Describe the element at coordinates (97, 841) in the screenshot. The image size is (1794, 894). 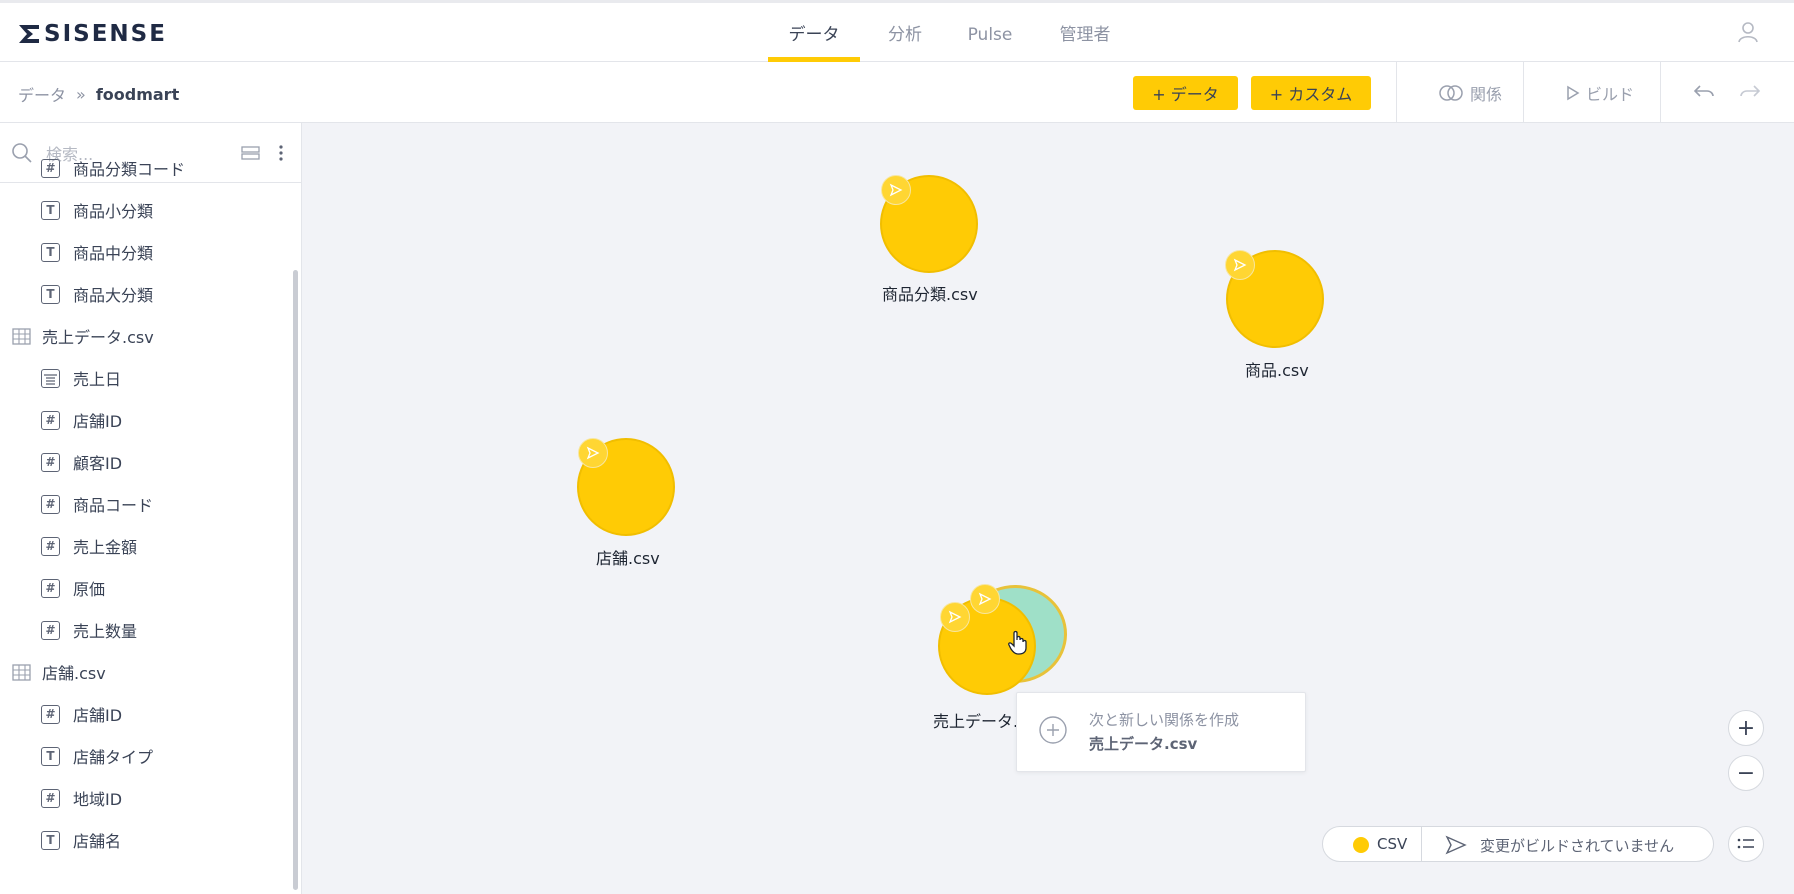
I see `field-label: 店舗名` at that location.